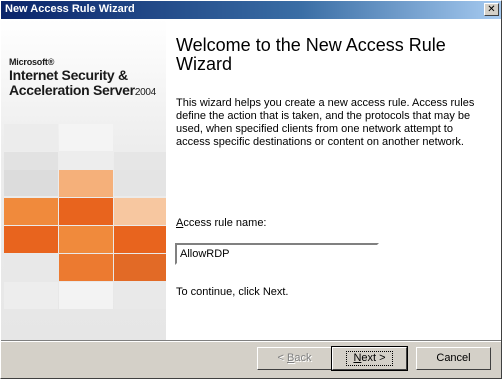  What do you see at coordinates (491, 9) in the screenshot?
I see `close-icon: ✕` at bounding box center [491, 9].